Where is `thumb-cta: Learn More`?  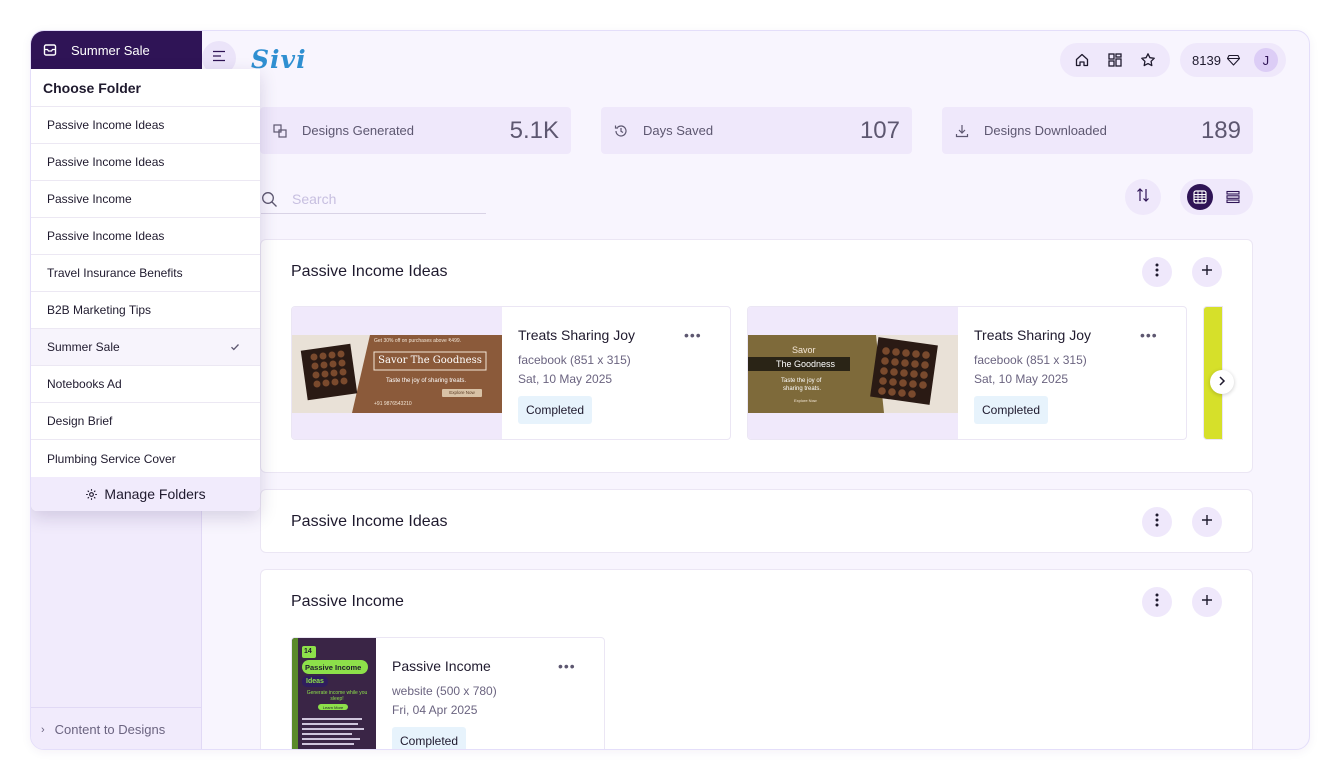 thumb-cta: Learn More is located at coordinates (333, 707).